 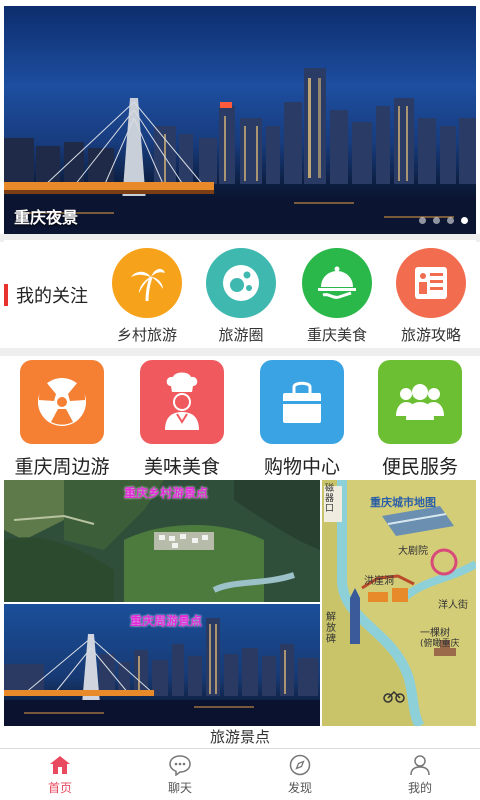 I want to click on tab-home: 首页, so click(x=60, y=774).